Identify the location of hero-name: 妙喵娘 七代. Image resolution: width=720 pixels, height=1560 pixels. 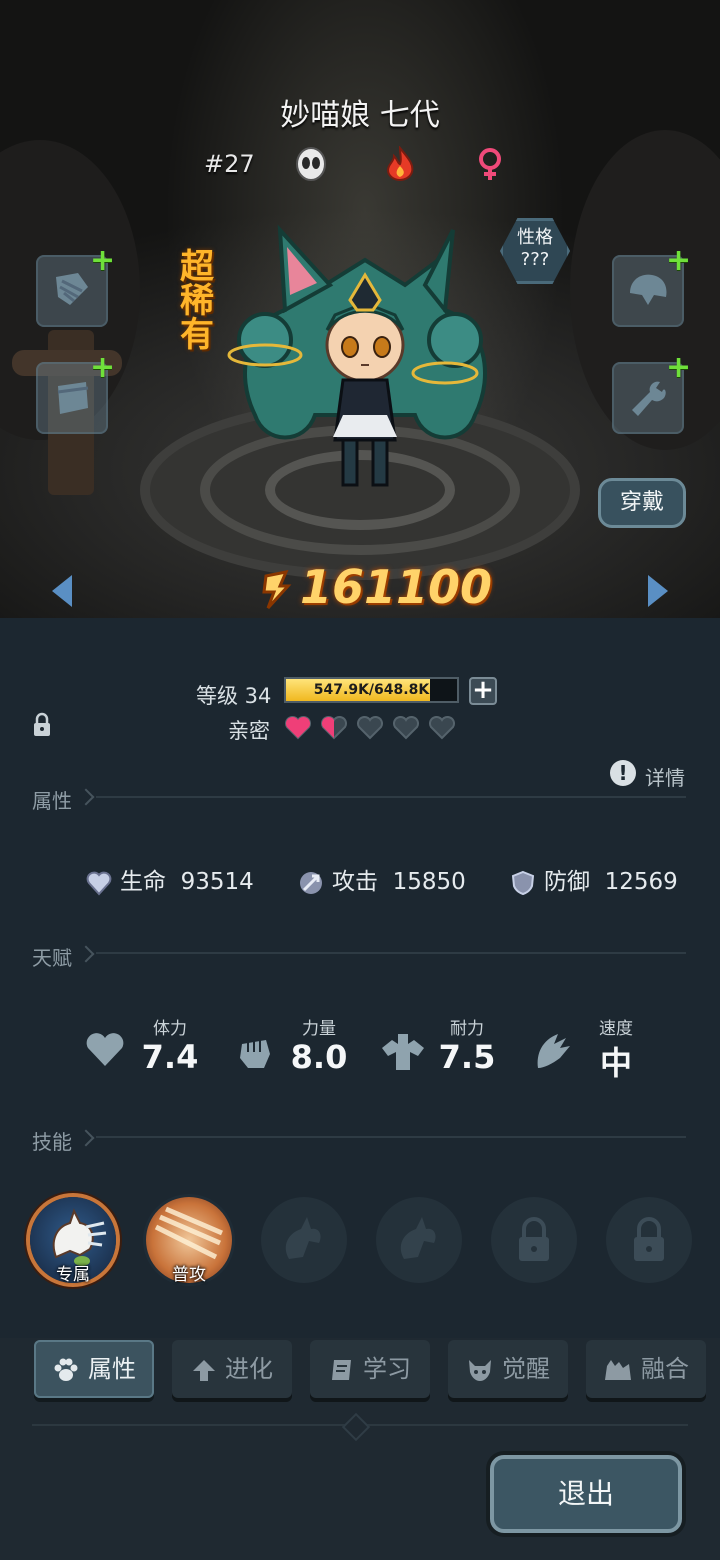
(360, 115).